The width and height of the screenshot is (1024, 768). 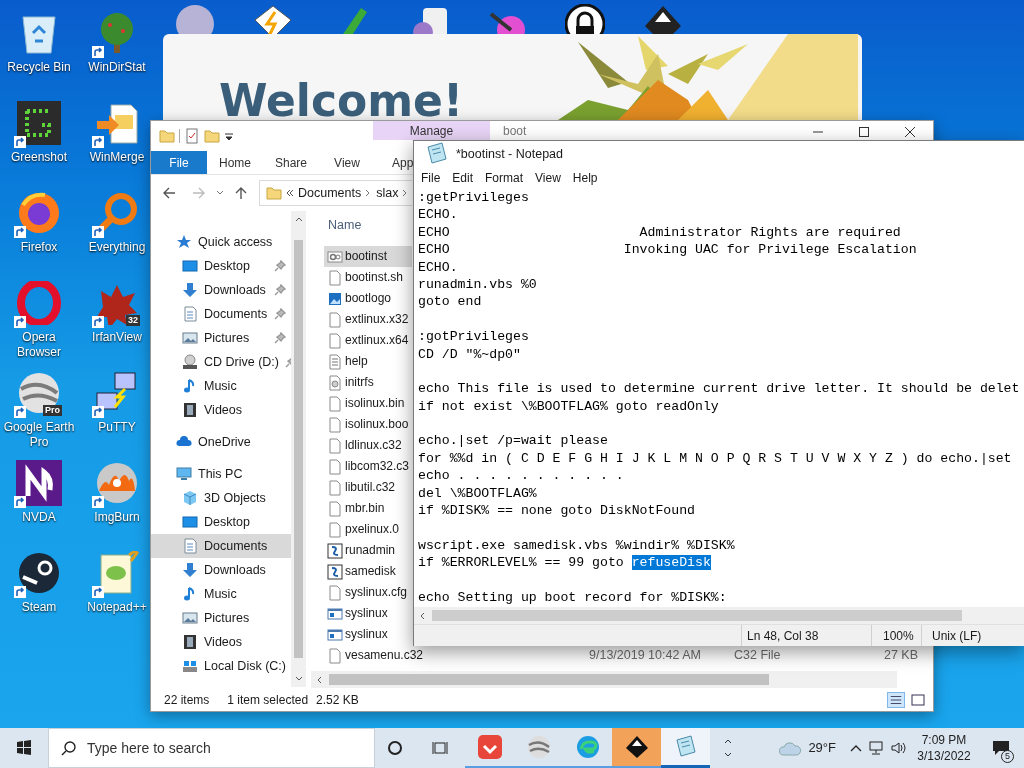 What do you see at coordinates (368, 382) in the screenshot?
I see `file-row: initrfs` at bounding box center [368, 382].